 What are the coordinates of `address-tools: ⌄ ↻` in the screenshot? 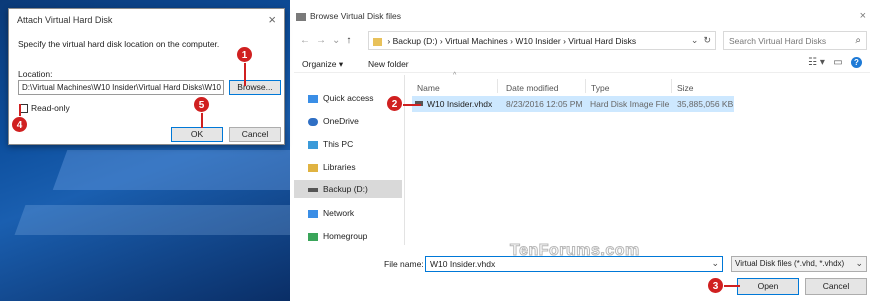 It's located at (701, 40).